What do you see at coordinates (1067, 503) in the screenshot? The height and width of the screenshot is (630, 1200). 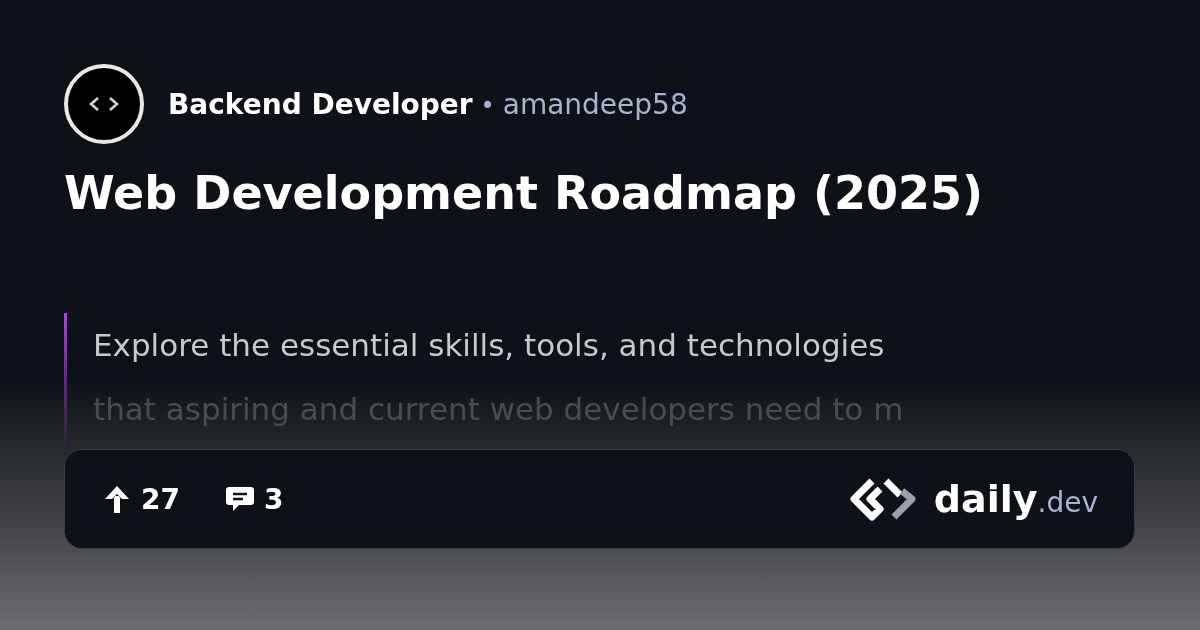 I see `brand-suffix: .dev` at bounding box center [1067, 503].